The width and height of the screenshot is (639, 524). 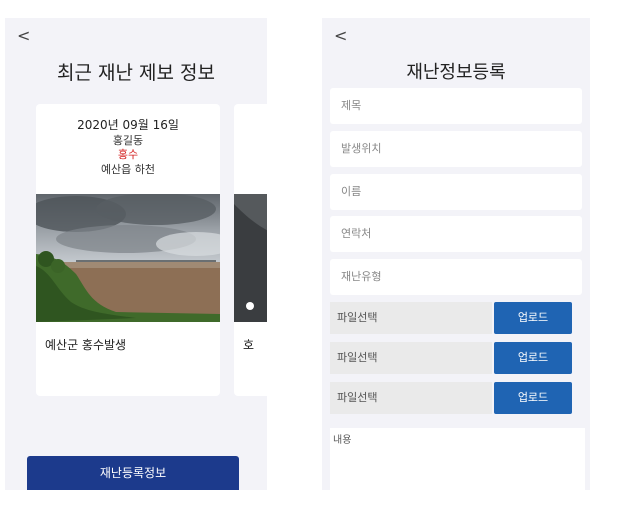 I want to click on title-field: 제목, so click(x=456, y=106).